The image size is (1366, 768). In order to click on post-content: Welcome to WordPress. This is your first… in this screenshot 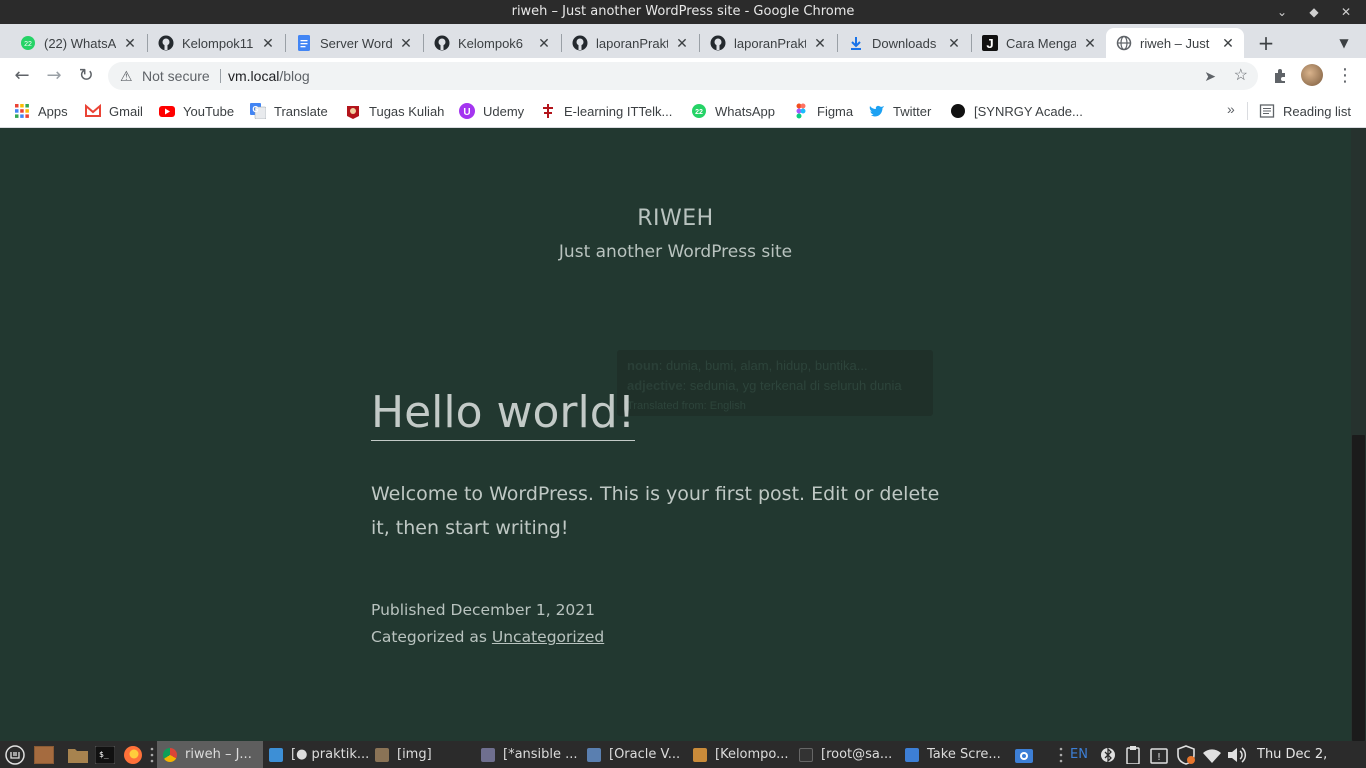, I will do `click(655, 511)`.